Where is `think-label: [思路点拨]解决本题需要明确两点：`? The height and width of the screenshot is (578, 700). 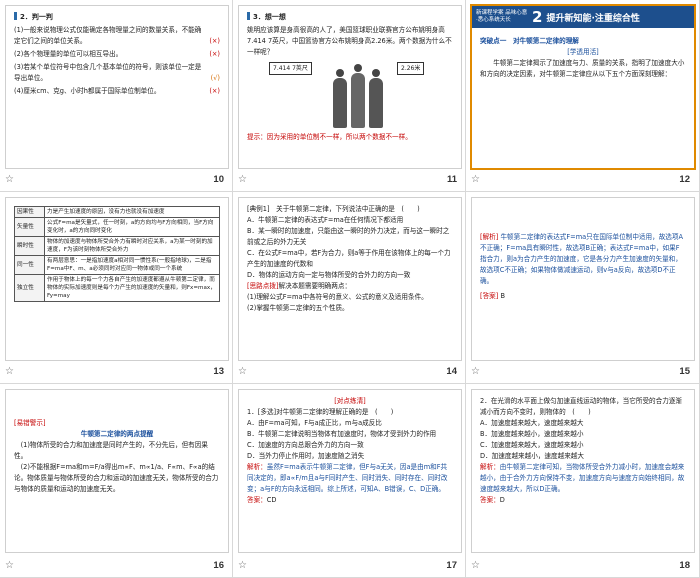
think-label: [思路点拨]解决本题需要明确两点： is located at coordinates (350, 286).